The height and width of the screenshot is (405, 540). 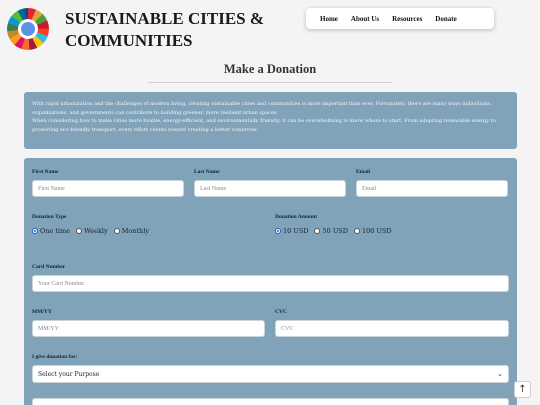 I want to click on purpose-select: Select your Purpose ⌄, so click(x=270, y=374).